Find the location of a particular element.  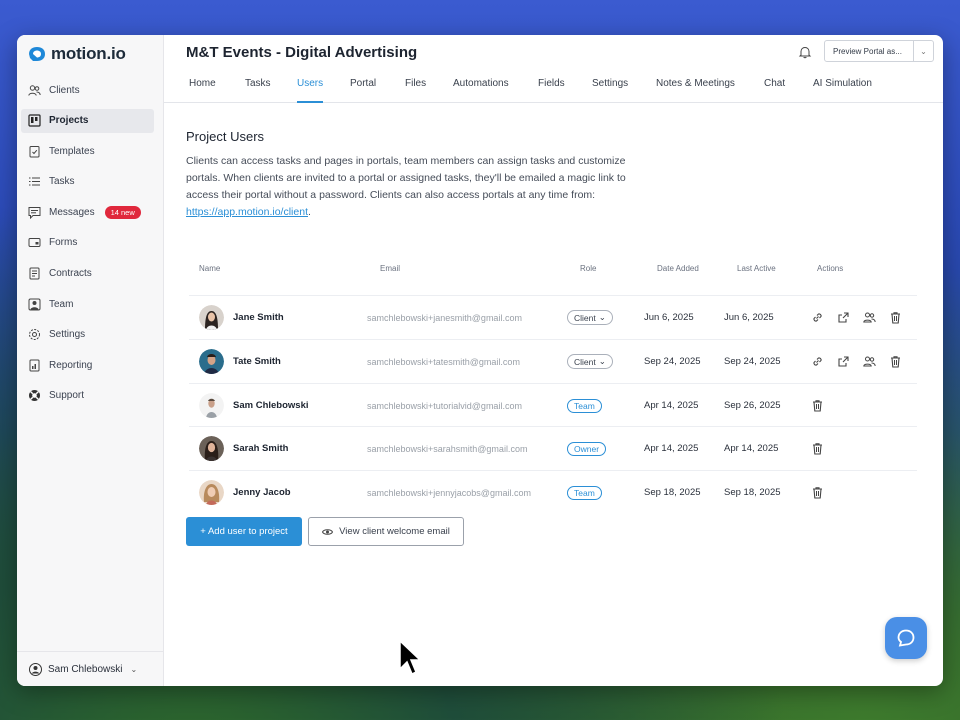

contracts-icon is located at coordinates (34, 273).